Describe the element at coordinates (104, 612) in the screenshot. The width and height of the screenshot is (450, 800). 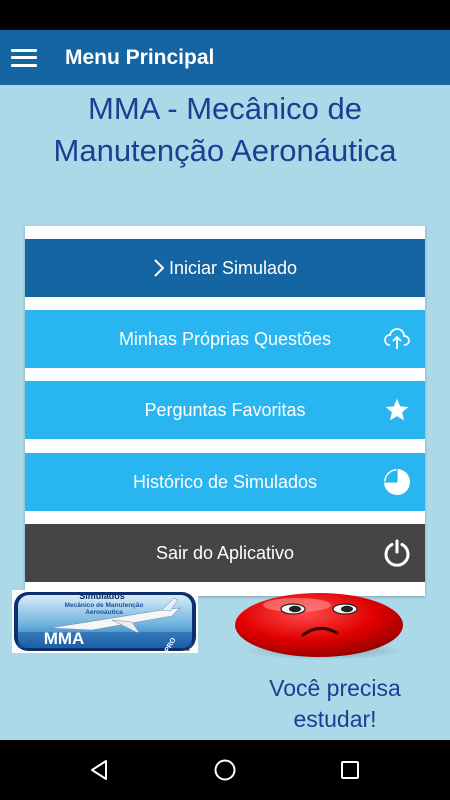
I see `logo-subtitle-text-2: Aeronáutica` at that location.